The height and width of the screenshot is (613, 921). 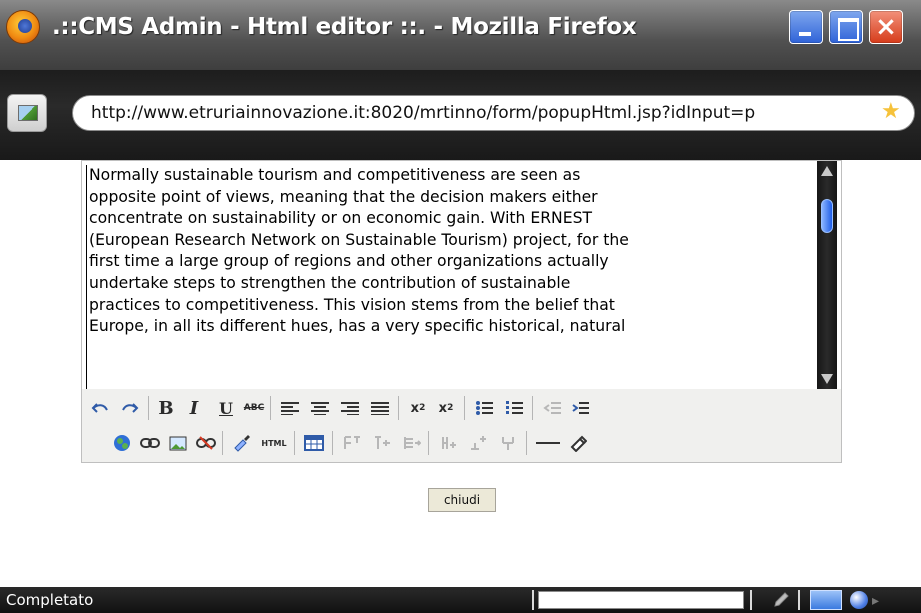 I want to click on insert-row-before-icon, so click(x=382, y=443).